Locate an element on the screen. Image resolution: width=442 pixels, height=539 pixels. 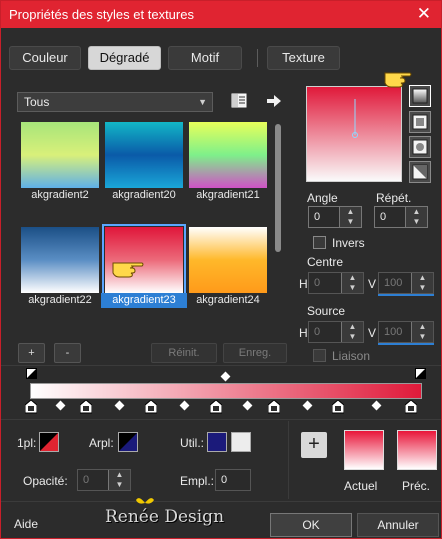
angle-handle-icon is located at coordinates (355, 135).